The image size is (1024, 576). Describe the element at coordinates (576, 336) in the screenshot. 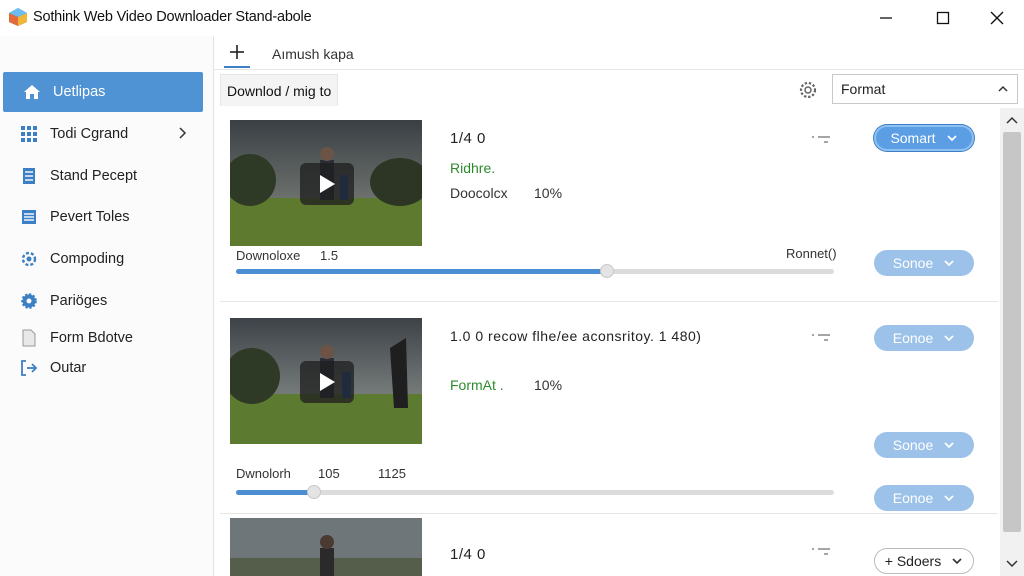

I see `item-title: 1.0 0 recow flhe/ee aconsritoy. 1 480)` at that location.